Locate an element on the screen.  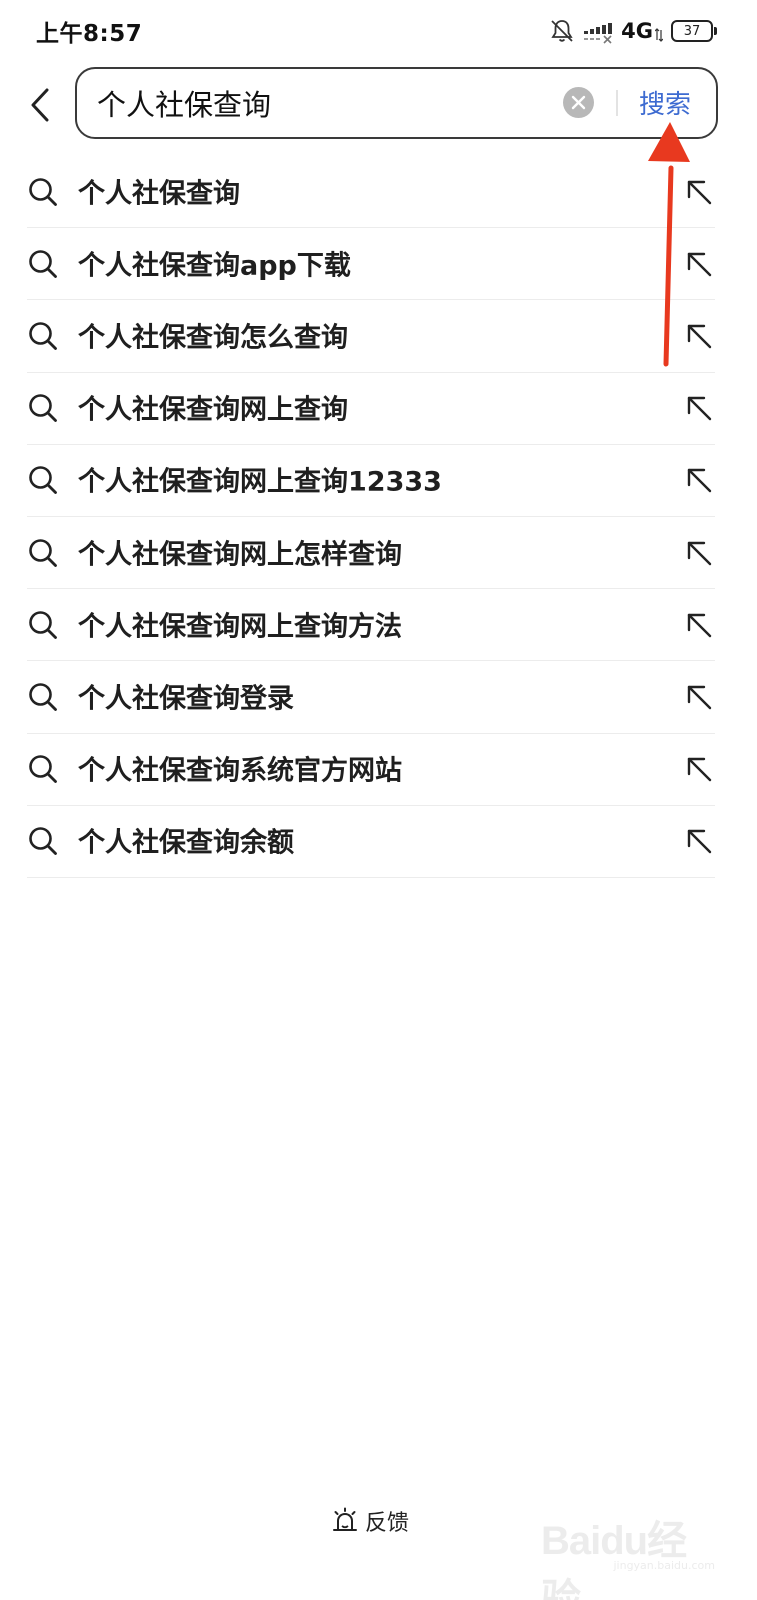
chevron-left-icon is located at coordinates (40, 105).